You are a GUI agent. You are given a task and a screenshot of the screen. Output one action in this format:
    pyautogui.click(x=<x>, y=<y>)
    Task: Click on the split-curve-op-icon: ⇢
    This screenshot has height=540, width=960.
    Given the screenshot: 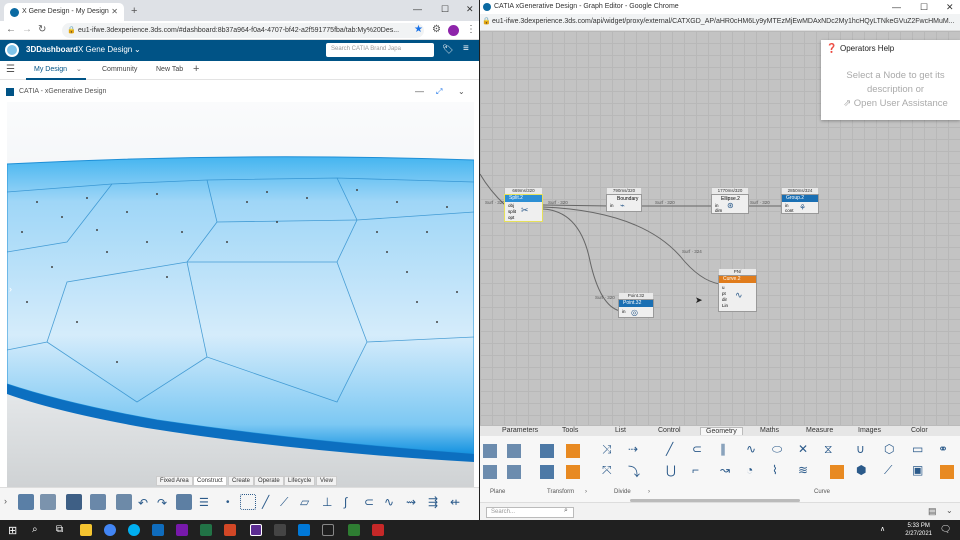 What is the action you would take?
    pyautogui.click(x=633, y=449)
    